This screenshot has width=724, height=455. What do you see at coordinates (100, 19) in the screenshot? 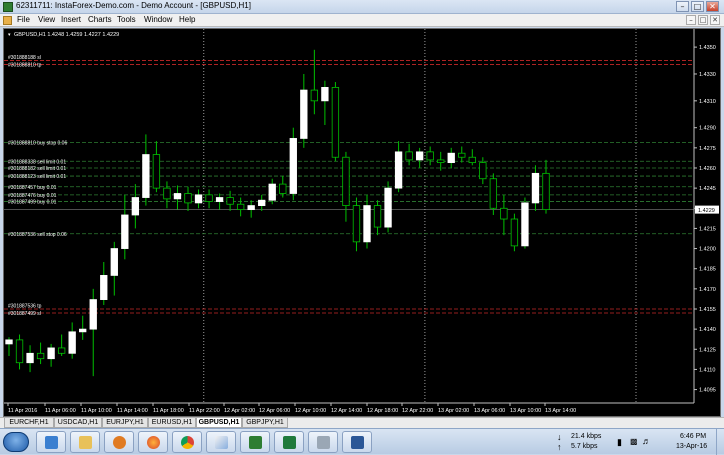
I see `menu-charts: Charts` at bounding box center [100, 19].